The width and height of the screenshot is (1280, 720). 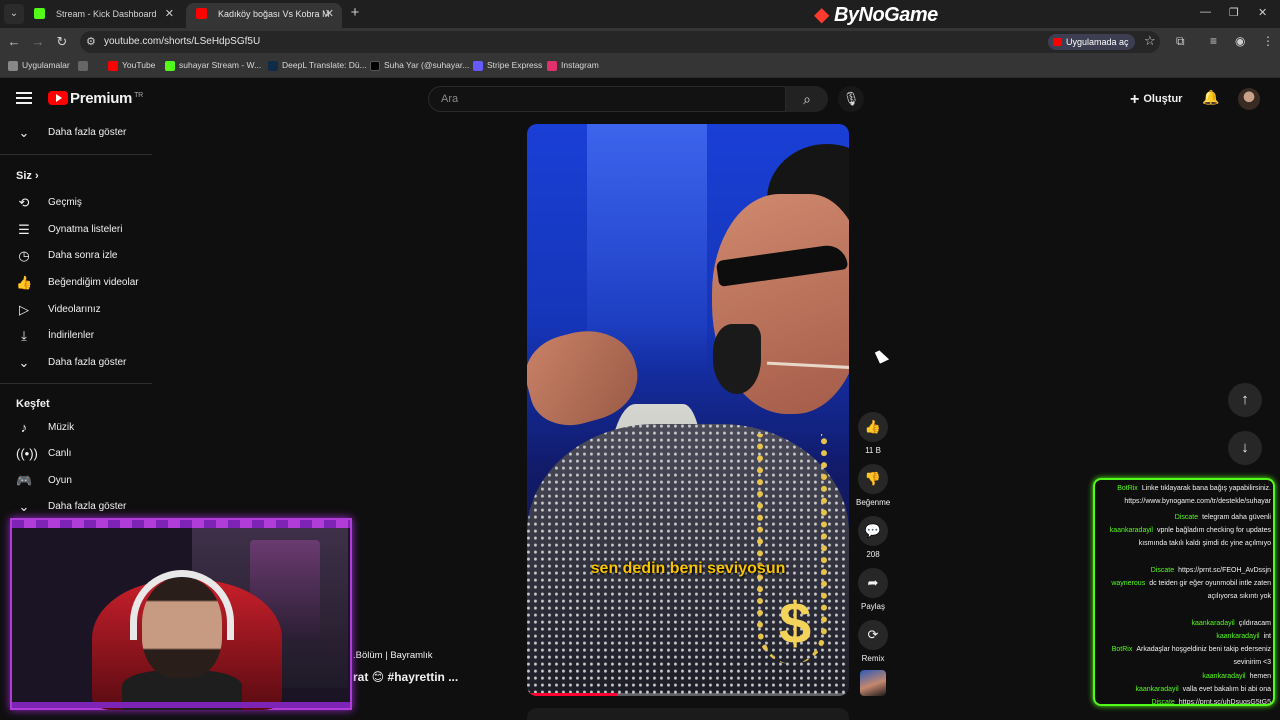 I want to click on dollar-pendant-icon: $, so click(x=795, y=623).